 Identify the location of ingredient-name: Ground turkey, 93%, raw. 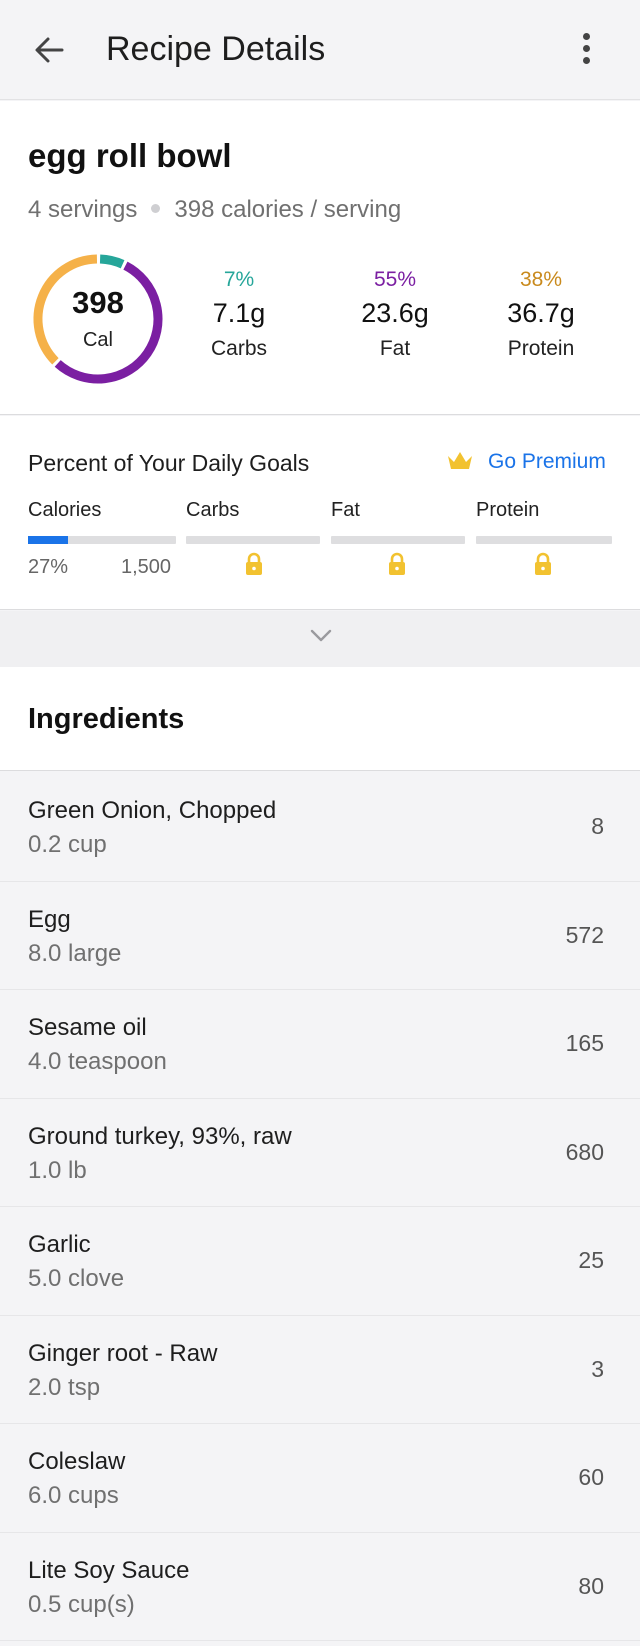
(160, 1136).